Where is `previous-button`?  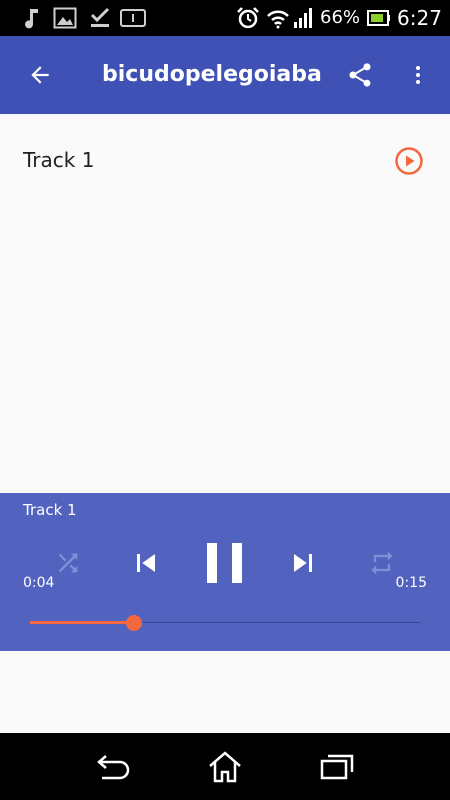
previous-button is located at coordinates (146, 563).